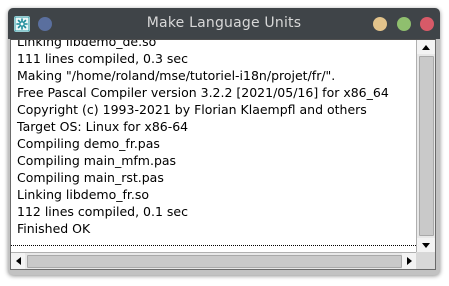 The image size is (449, 286). Describe the element at coordinates (103, 126) in the screenshot. I see `log-line: Target OS: Linux for x86-64` at that location.